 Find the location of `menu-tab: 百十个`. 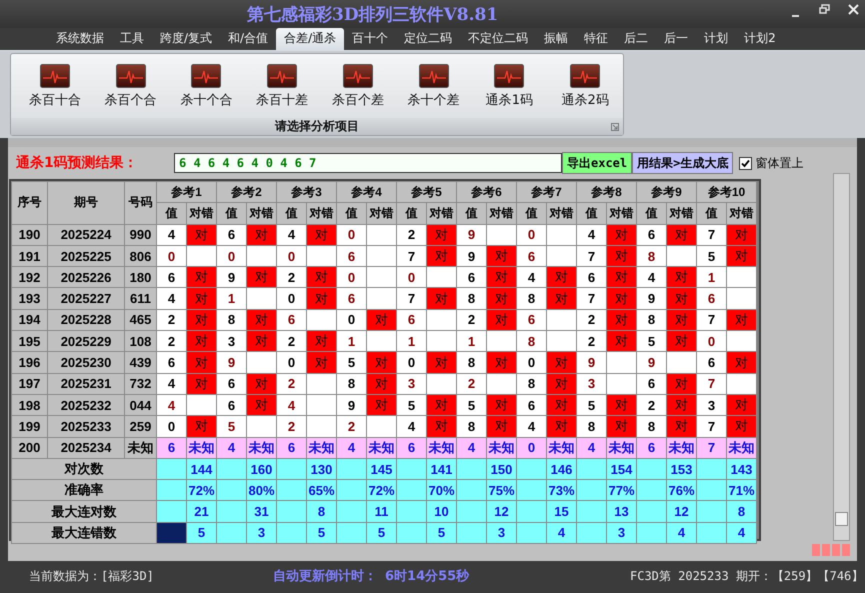

menu-tab: 百十个 is located at coordinates (370, 40).